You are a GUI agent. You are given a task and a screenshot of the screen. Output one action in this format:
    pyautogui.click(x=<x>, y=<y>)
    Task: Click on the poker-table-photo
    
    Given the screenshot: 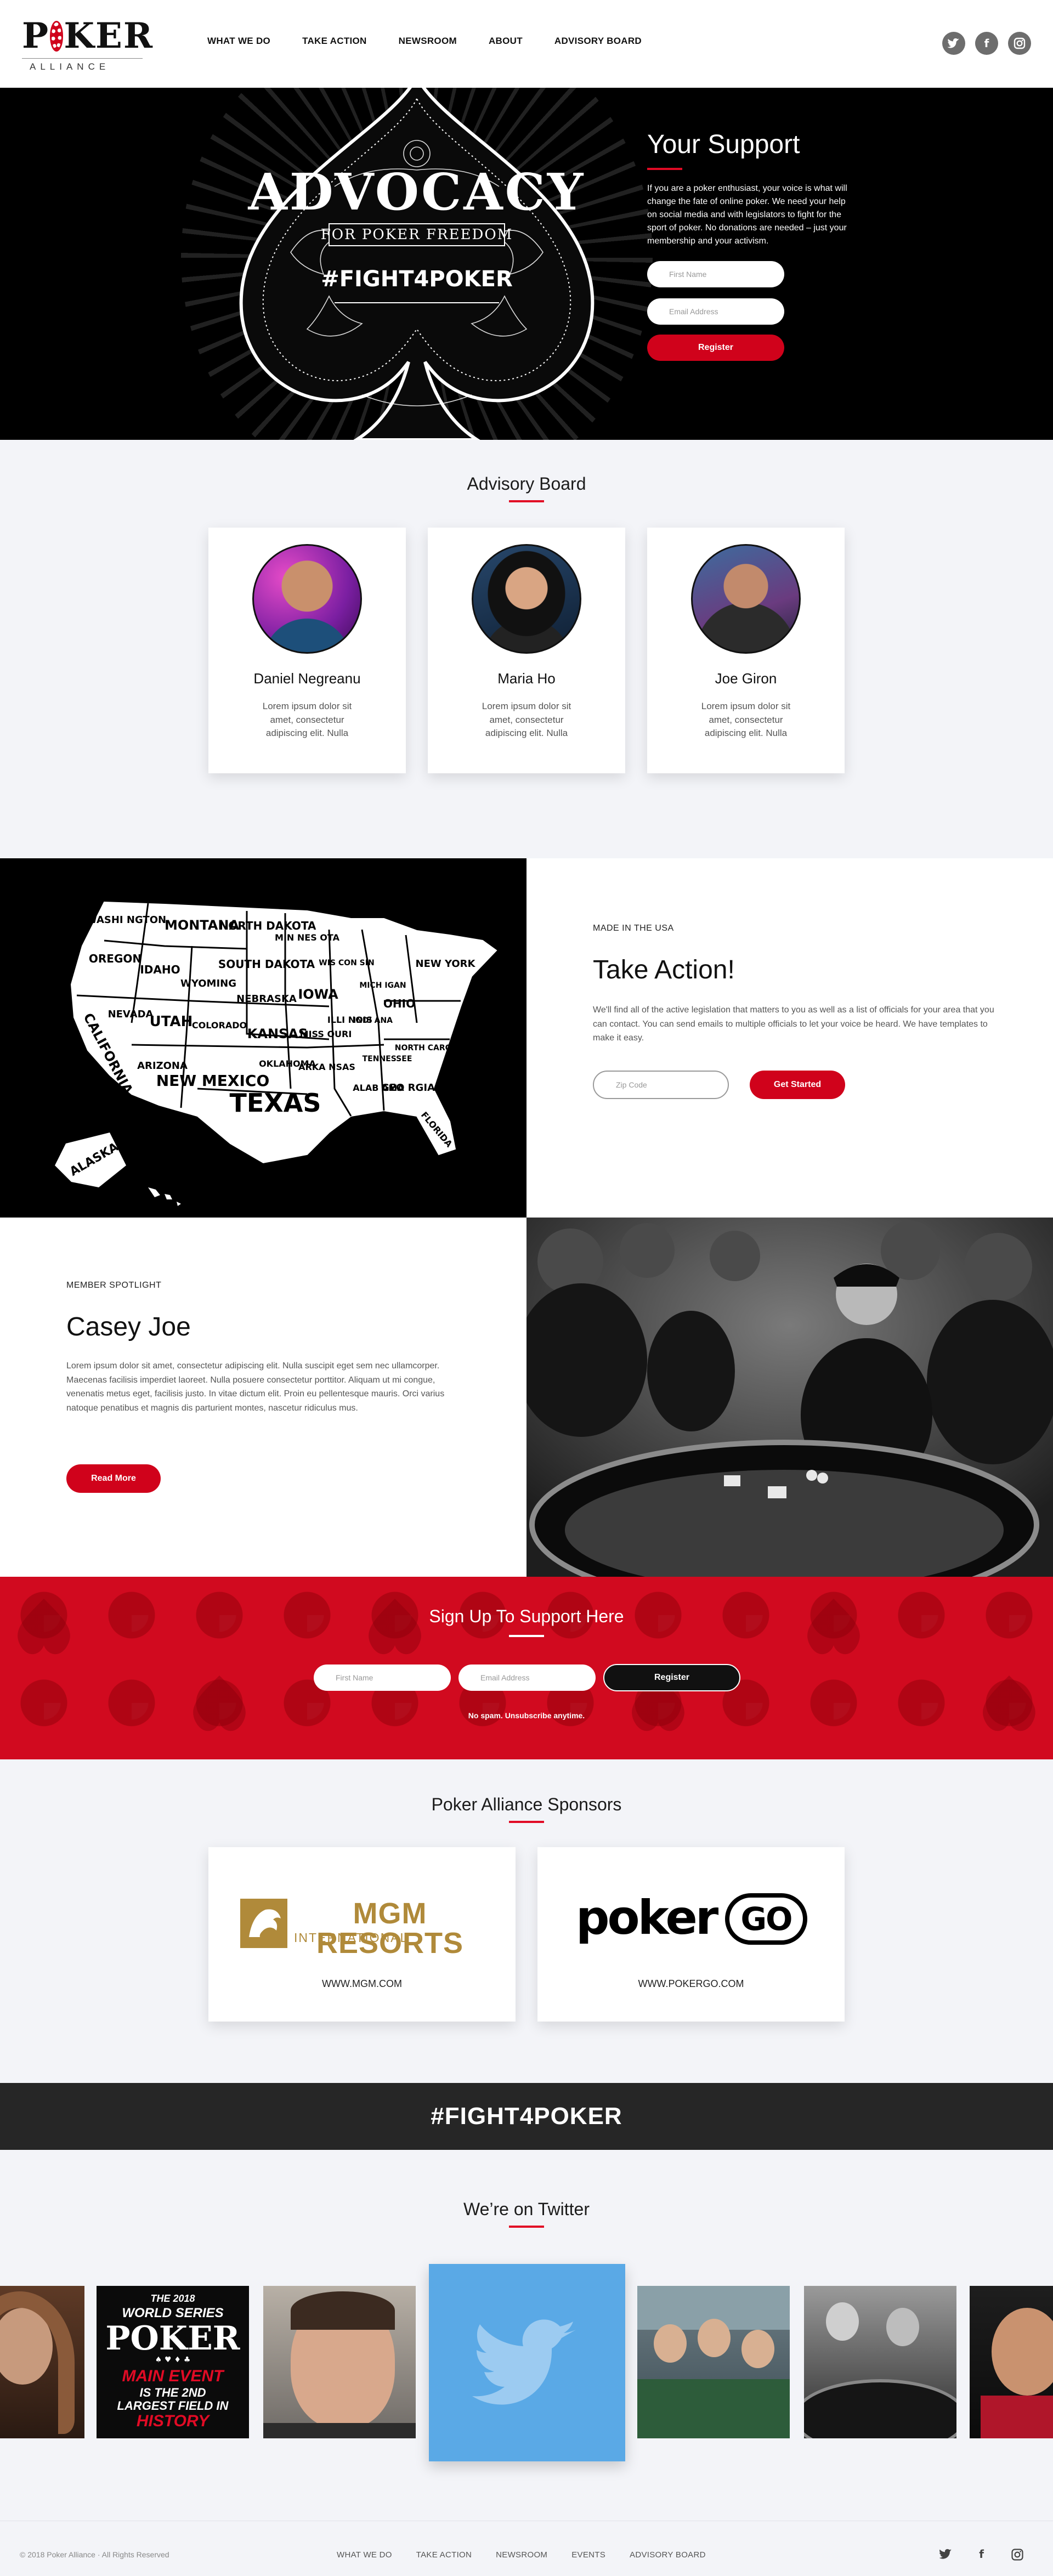 What is the action you would take?
    pyautogui.click(x=789, y=1397)
    